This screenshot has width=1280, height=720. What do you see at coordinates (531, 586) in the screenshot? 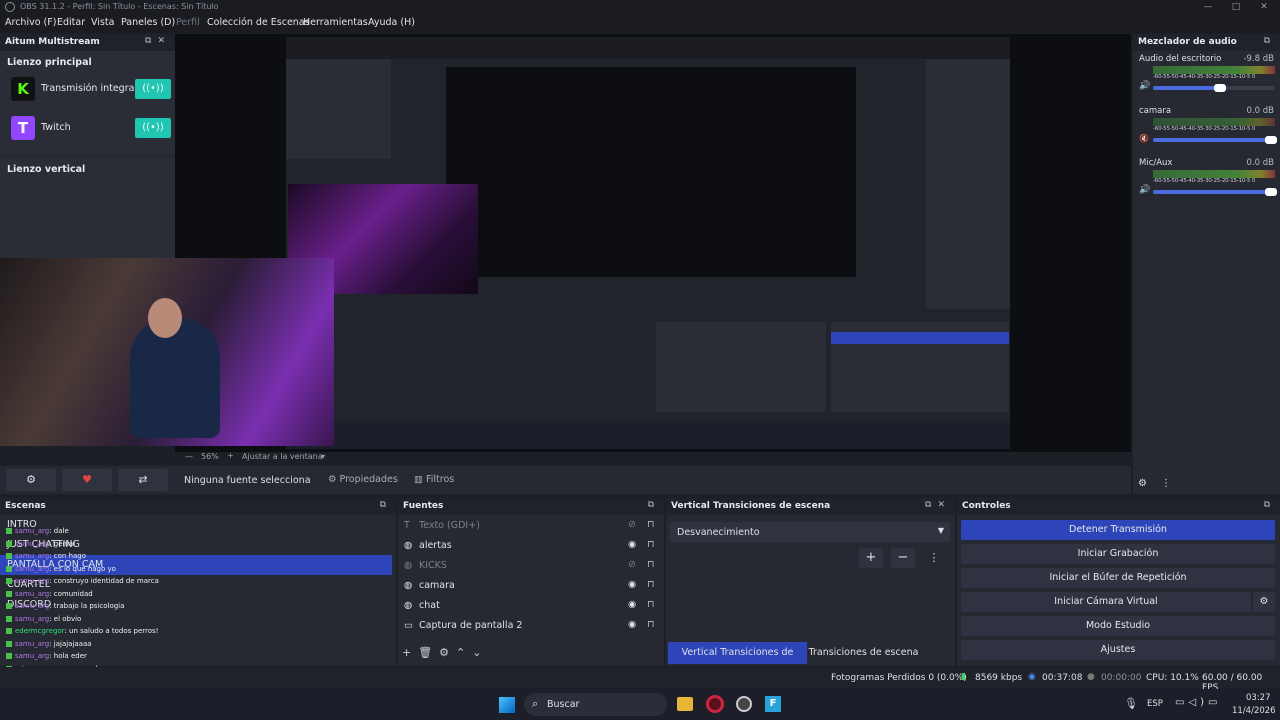
I see `source-item: ◍ camara ◉ ⊓` at bounding box center [531, 586].